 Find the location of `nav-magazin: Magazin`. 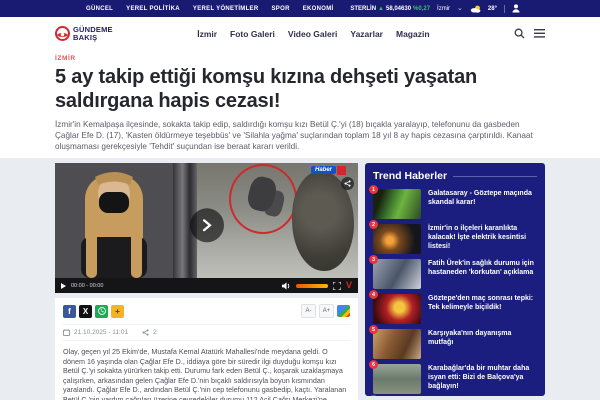

nav-magazin: Magazin is located at coordinates (413, 34).